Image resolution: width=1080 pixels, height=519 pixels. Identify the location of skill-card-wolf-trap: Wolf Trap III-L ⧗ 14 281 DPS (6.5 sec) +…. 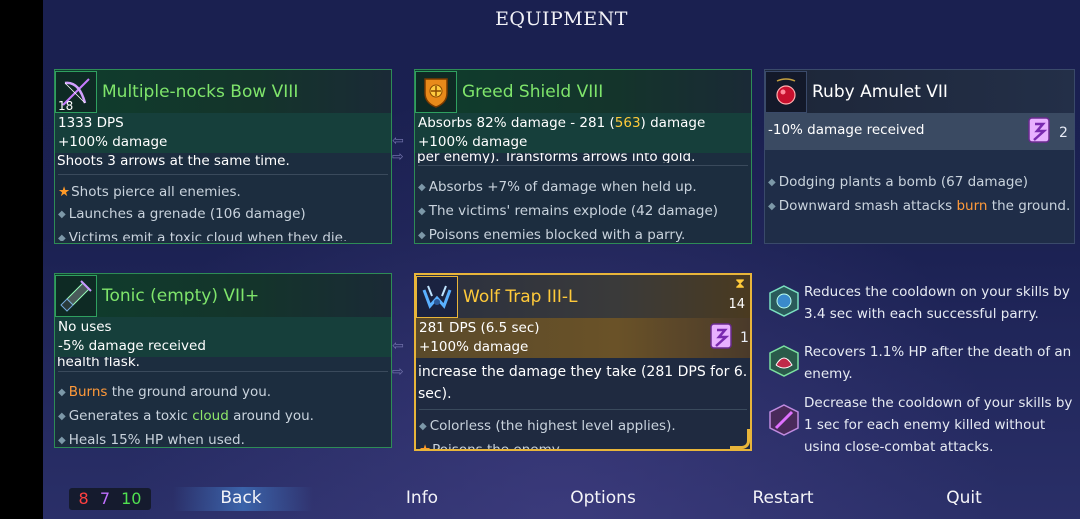
(583, 362).